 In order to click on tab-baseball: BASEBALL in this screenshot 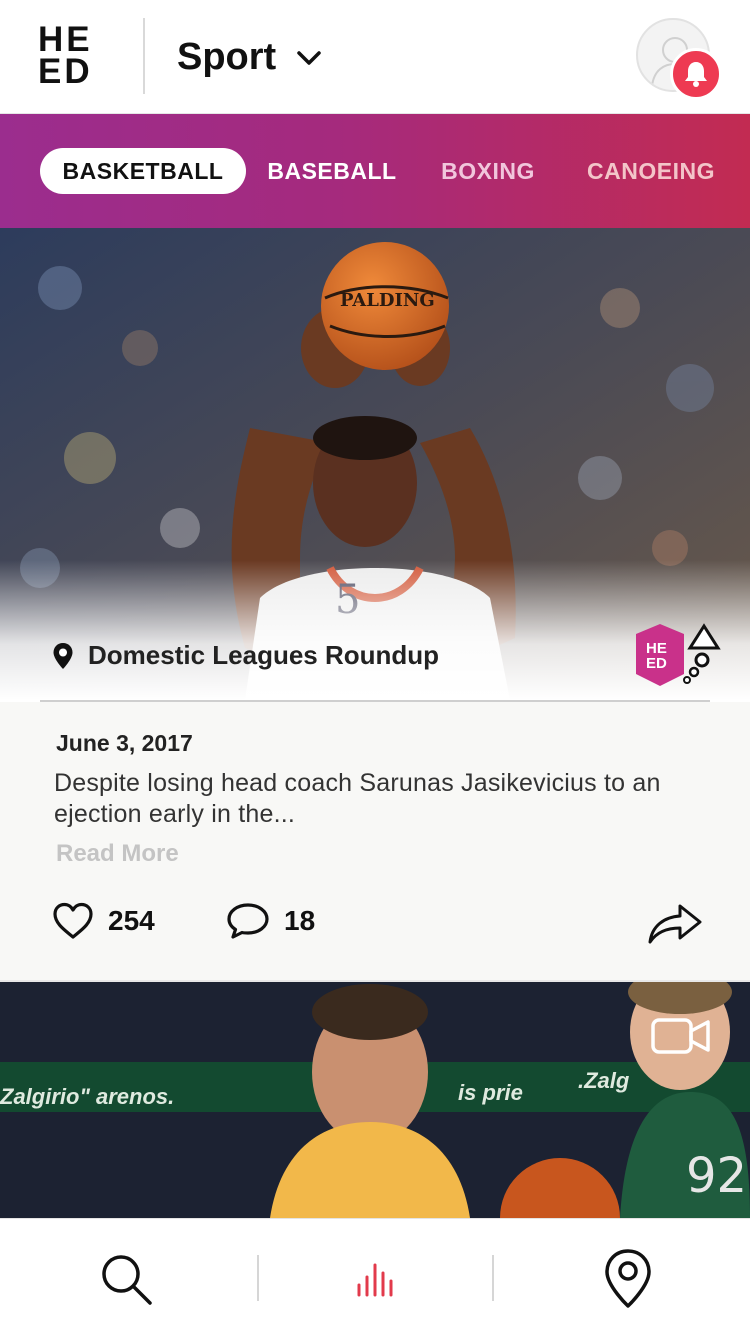, I will do `click(332, 171)`.